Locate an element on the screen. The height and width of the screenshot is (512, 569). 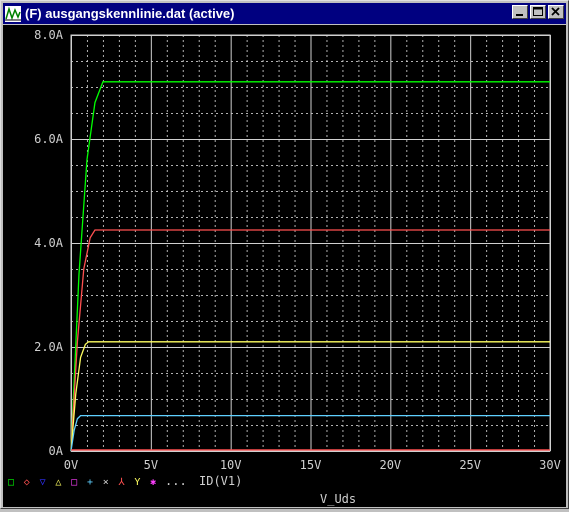
x-tick-label: 20V is located at coordinates (390, 465).